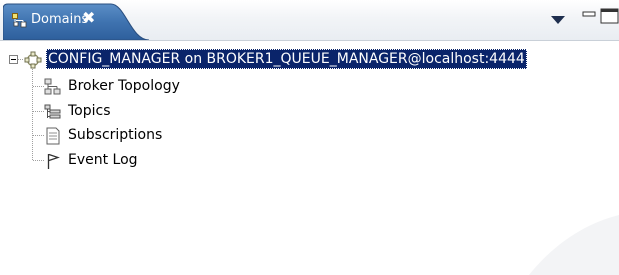 This screenshot has height=275, width=619. What do you see at coordinates (53, 87) in the screenshot?
I see `topology-icon` at bounding box center [53, 87].